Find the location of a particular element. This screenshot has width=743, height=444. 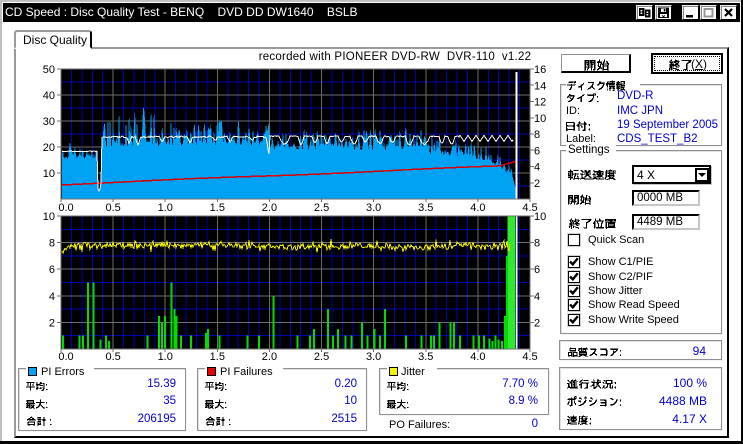

svg-text: 20 is located at coordinates (49, 148).